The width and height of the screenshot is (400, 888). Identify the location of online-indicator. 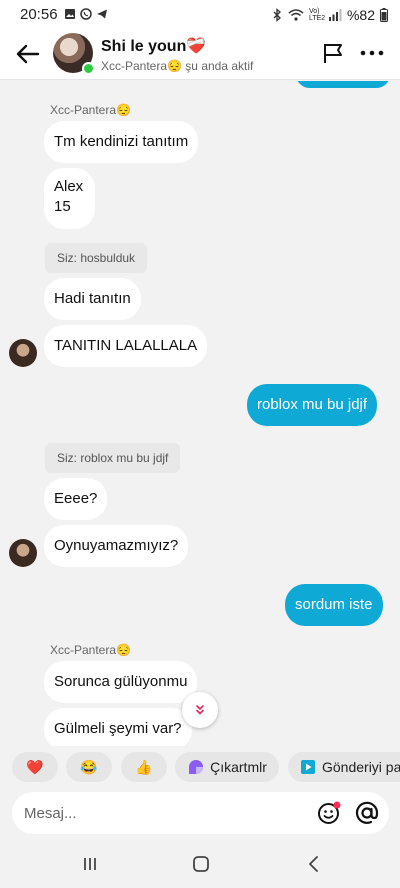
(88, 68).